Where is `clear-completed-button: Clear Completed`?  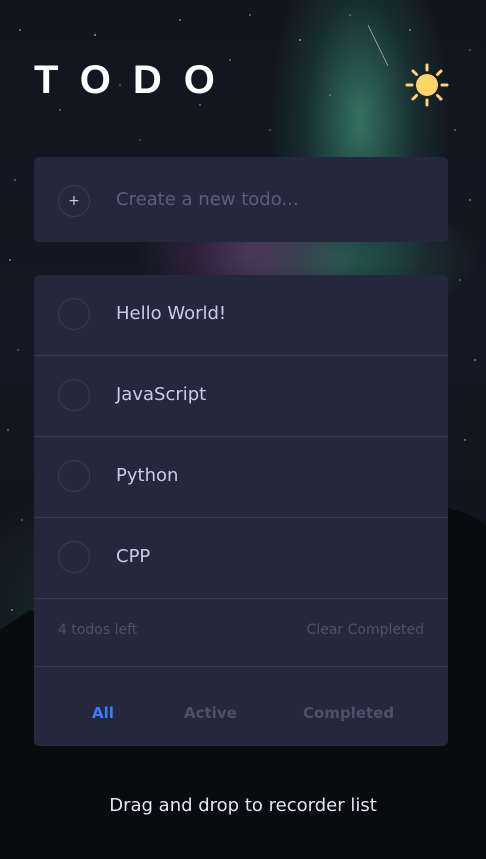 clear-completed-button: Clear Completed is located at coordinates (365, 630).